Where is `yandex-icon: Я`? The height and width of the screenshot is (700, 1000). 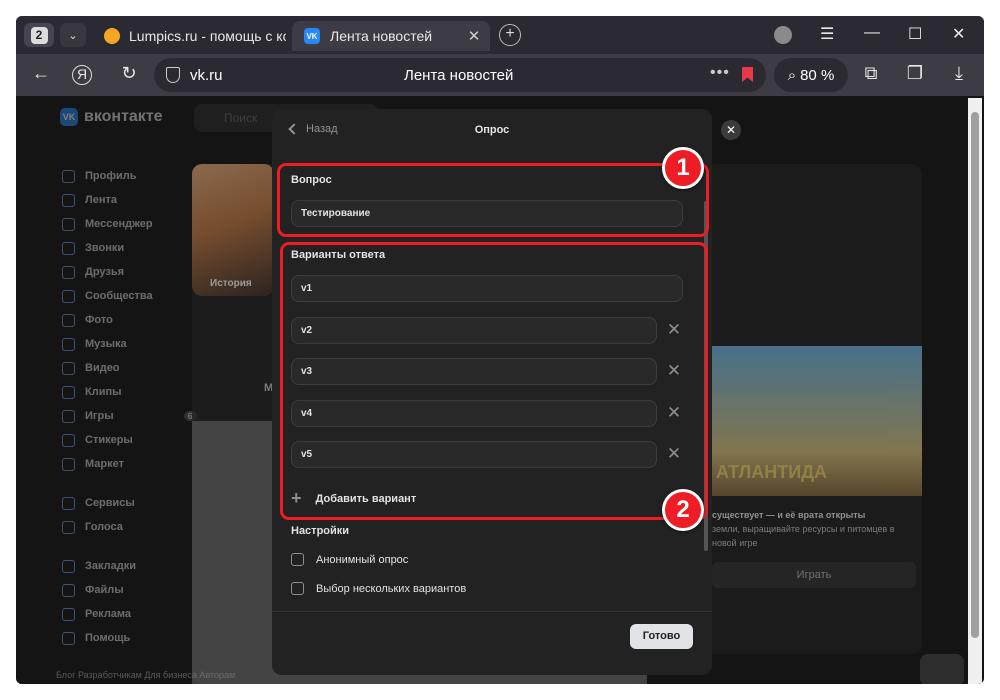
yandex-icon: Я is located at coordinates (82, 75).